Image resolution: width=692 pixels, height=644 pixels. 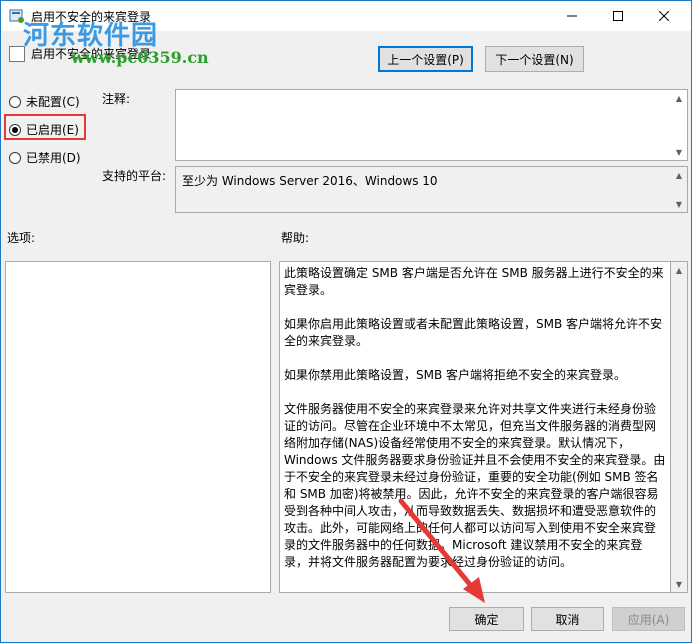 I want to click on previous-setting-button: 上一个设置(P), so click(x=425, y=59).